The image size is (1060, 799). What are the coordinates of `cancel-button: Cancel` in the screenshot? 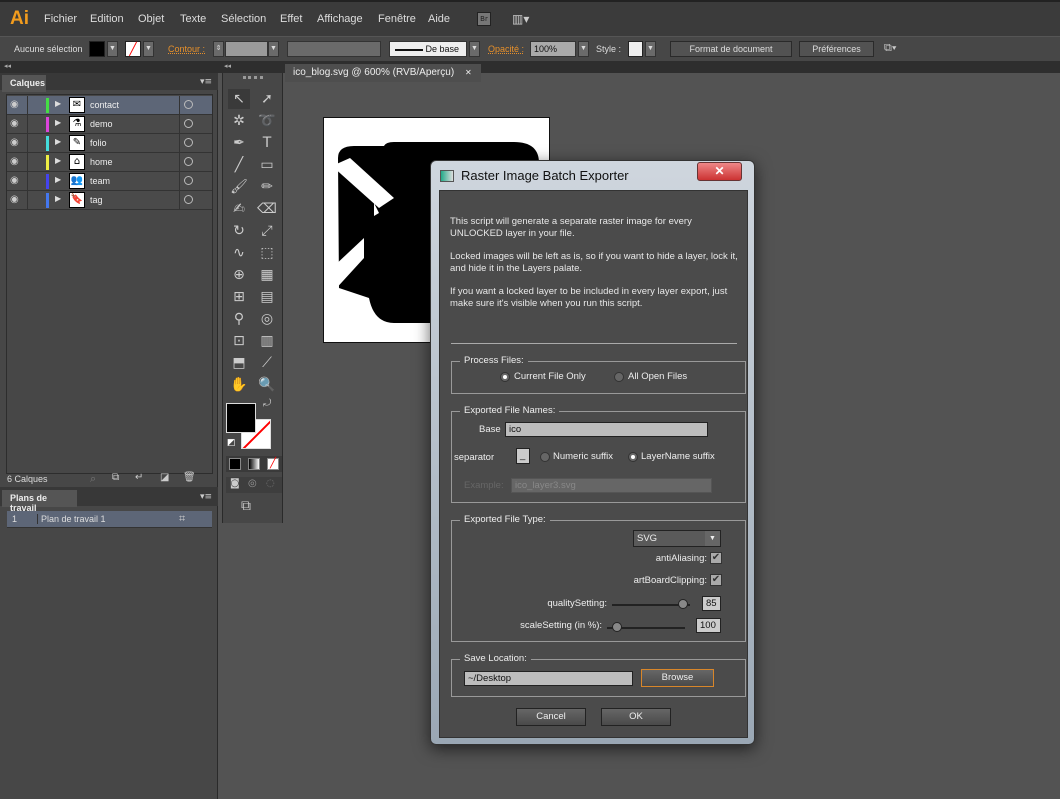 It's located at (551, 717).